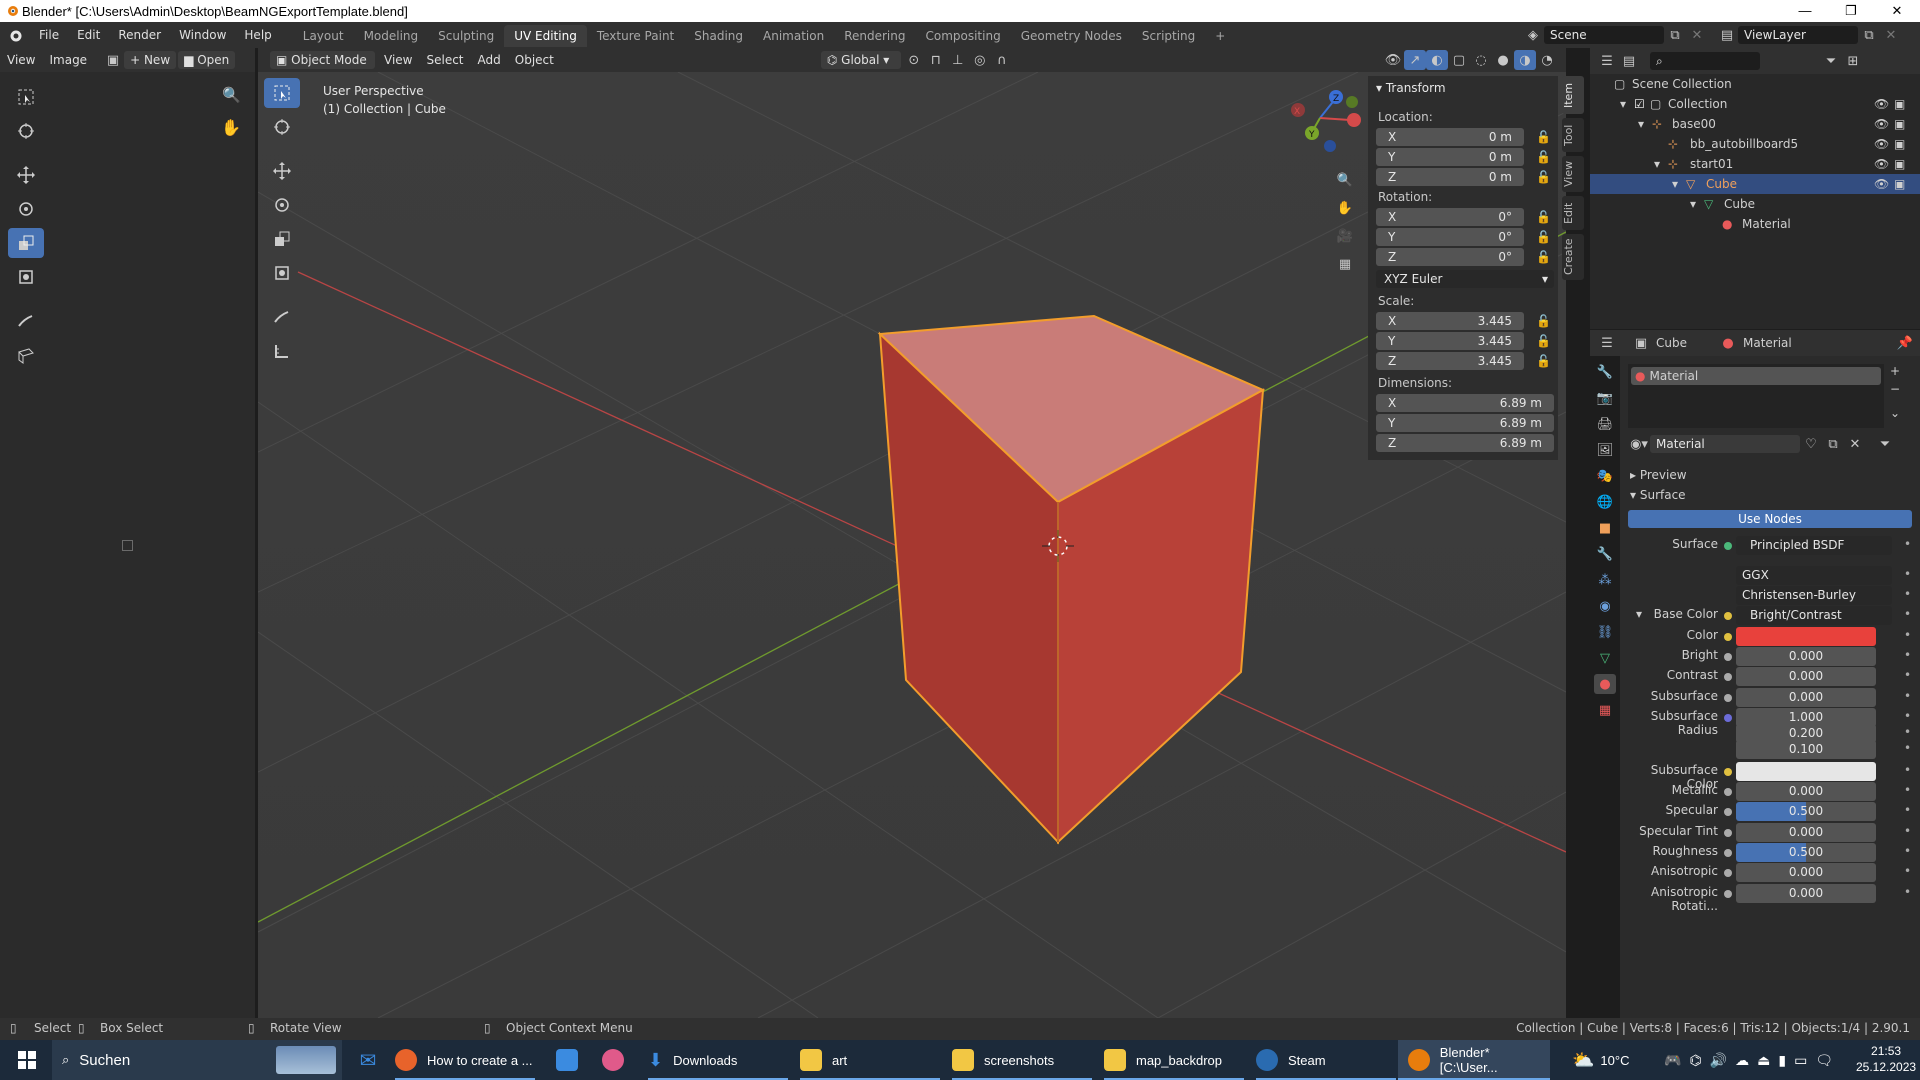 This screenshot has height=1080, width=1920. Describe the element at coordinates (1573, 257) in the screenshot. I see `tab-create: Create` at that location.